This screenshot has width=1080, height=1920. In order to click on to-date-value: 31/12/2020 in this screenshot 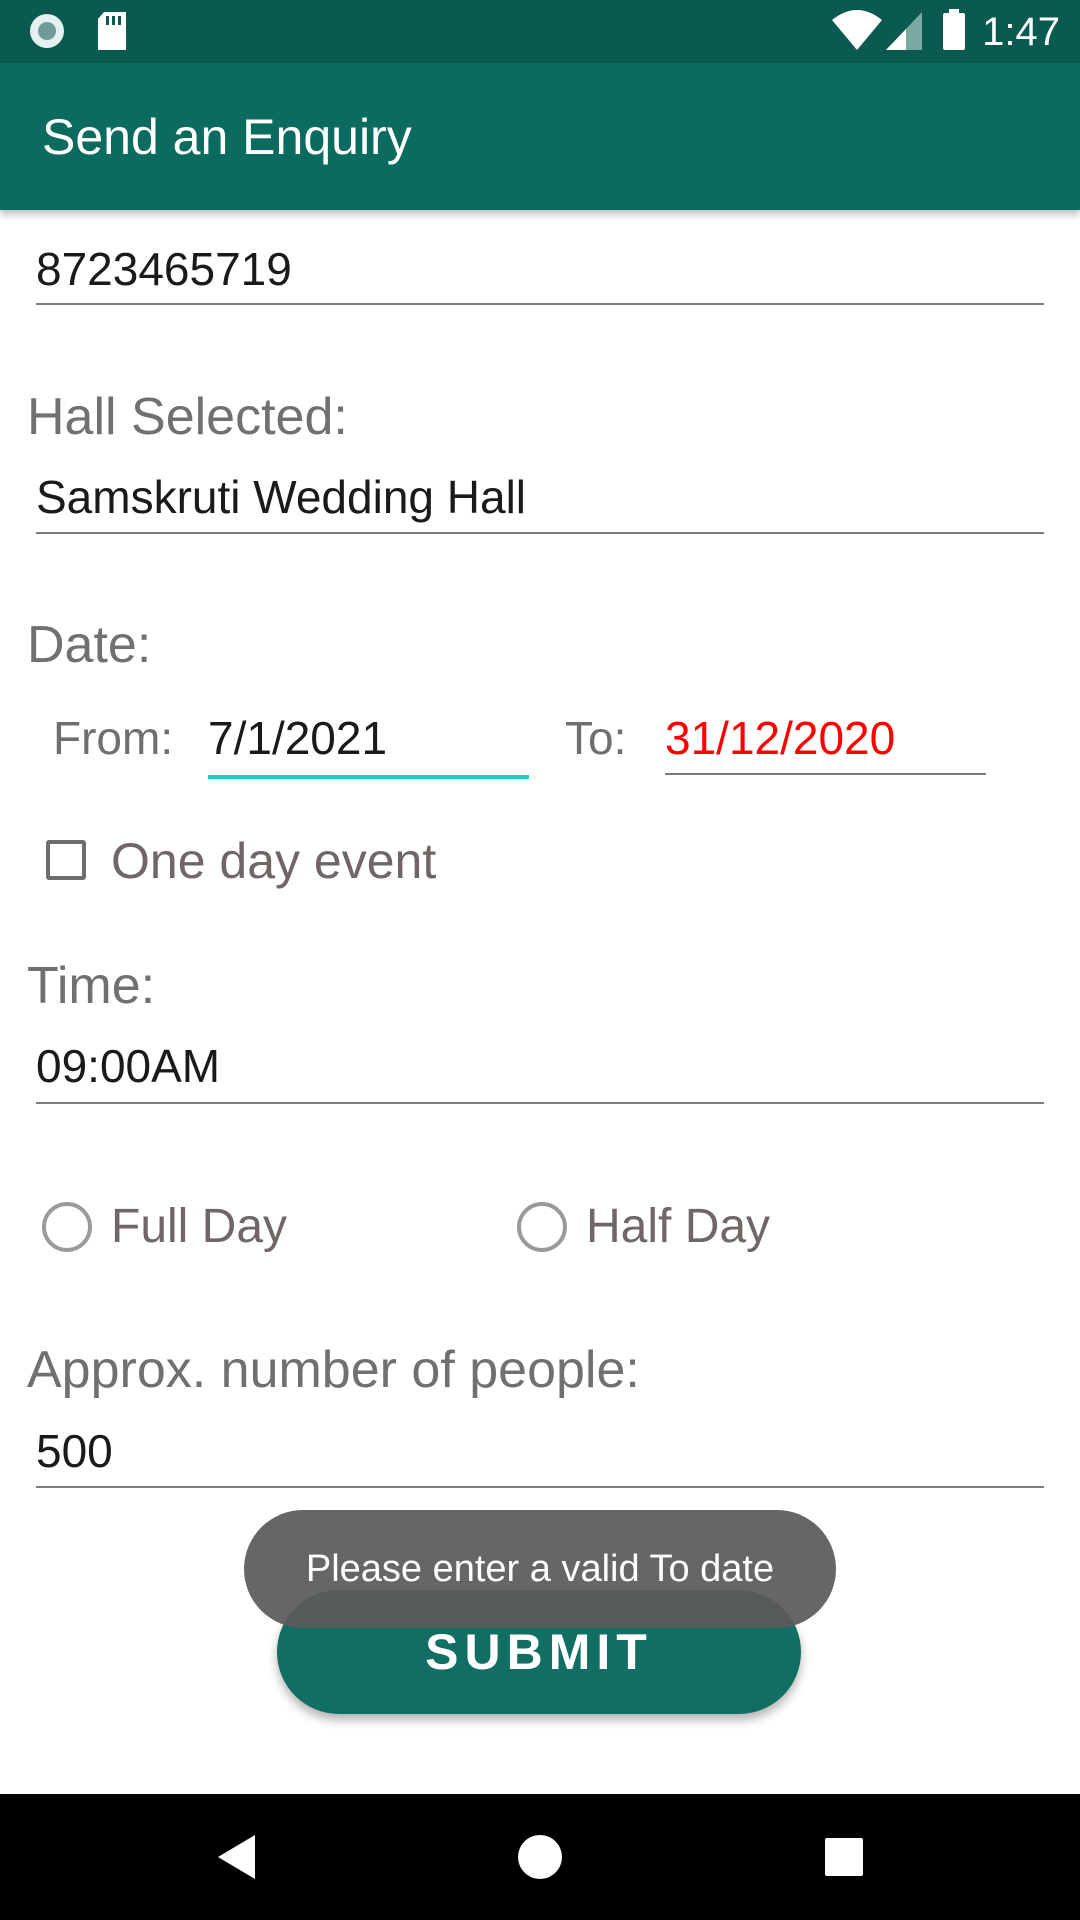, I will do `click(780, 738)`.